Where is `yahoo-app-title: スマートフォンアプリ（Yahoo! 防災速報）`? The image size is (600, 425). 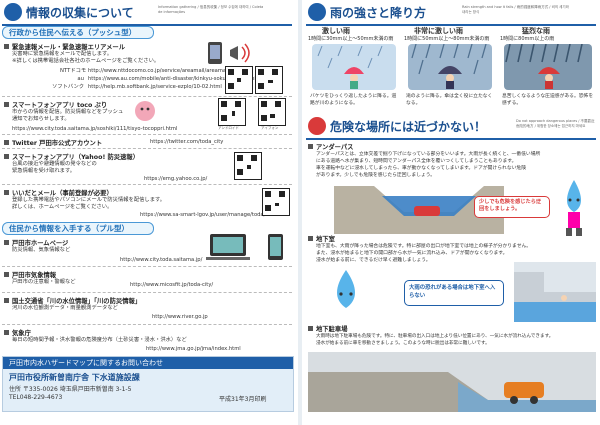
yahoo-app-title: スマートフォンアプリ（Yahoo! 防災速報） is located at coordinates (75, 157).